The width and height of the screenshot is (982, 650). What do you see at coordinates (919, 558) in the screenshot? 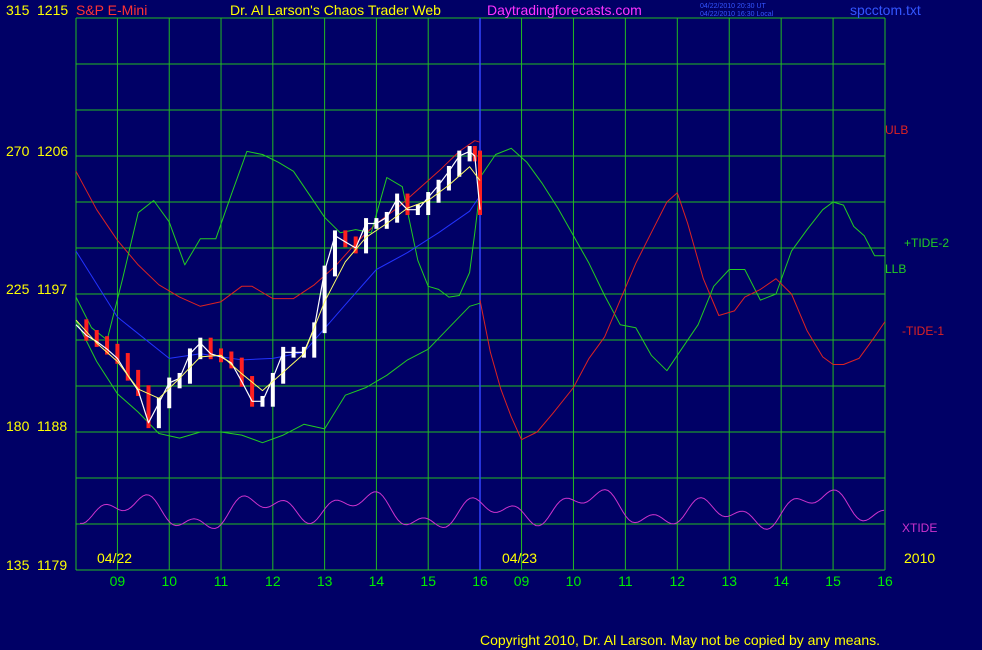
I see `year-label: 2010` at bounding box center [919, 558].